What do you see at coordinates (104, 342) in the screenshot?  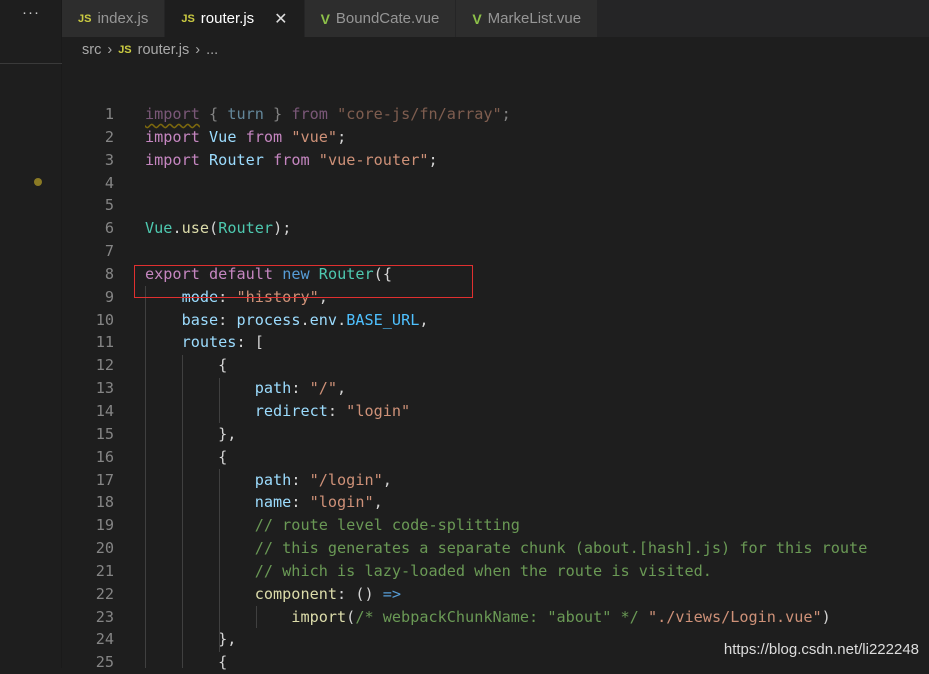 I see `line-number: 11` at bounding box center [104, 342].